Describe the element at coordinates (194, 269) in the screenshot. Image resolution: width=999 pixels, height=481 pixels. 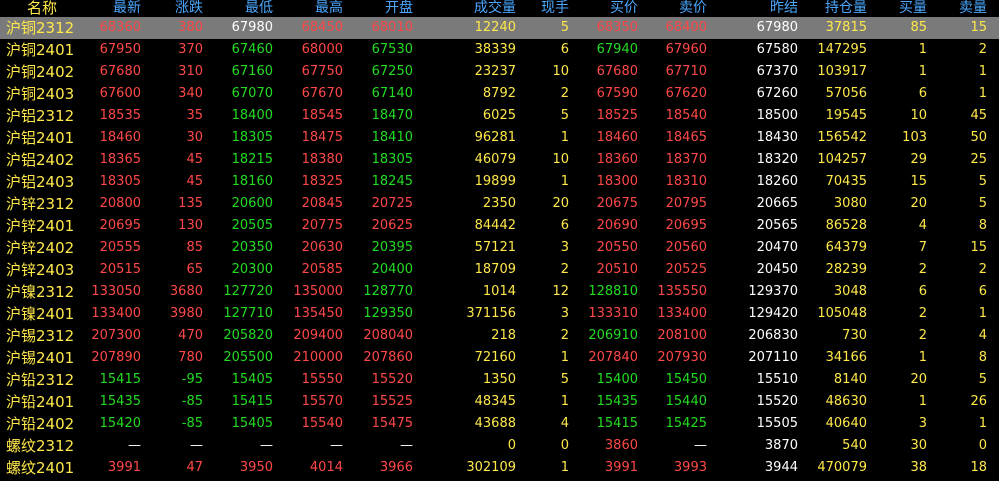
I see `change-cell: 65` at that location.